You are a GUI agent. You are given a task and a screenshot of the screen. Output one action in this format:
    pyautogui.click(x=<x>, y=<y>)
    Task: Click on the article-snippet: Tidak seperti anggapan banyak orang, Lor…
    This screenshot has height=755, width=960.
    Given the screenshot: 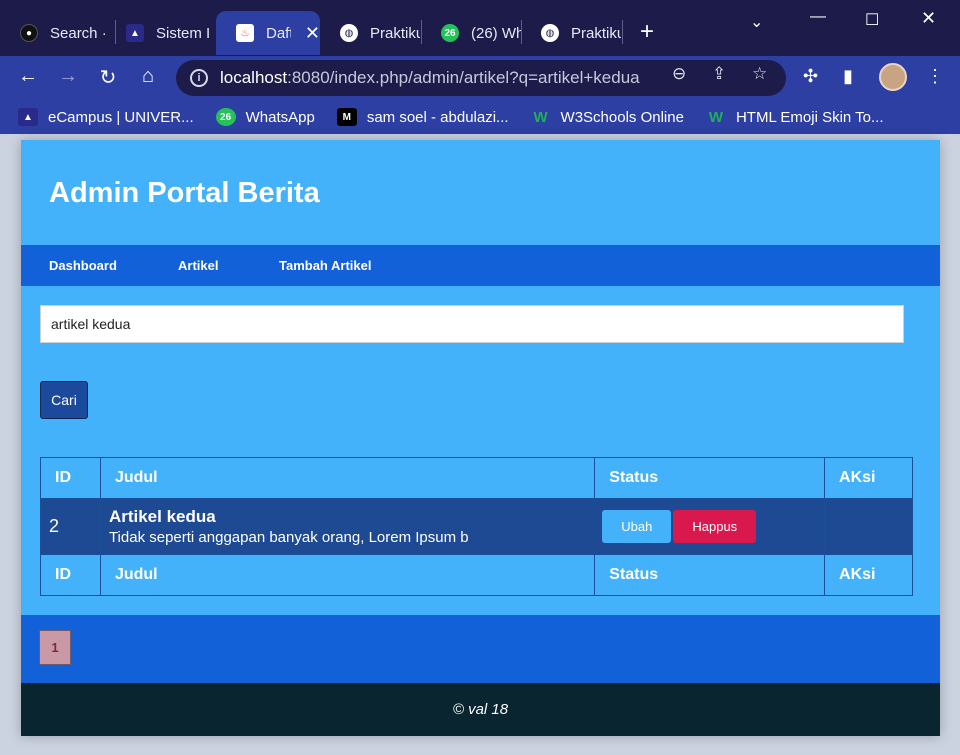 What is the action you would take?
    pyautogui.click(x=288, y=537)
    